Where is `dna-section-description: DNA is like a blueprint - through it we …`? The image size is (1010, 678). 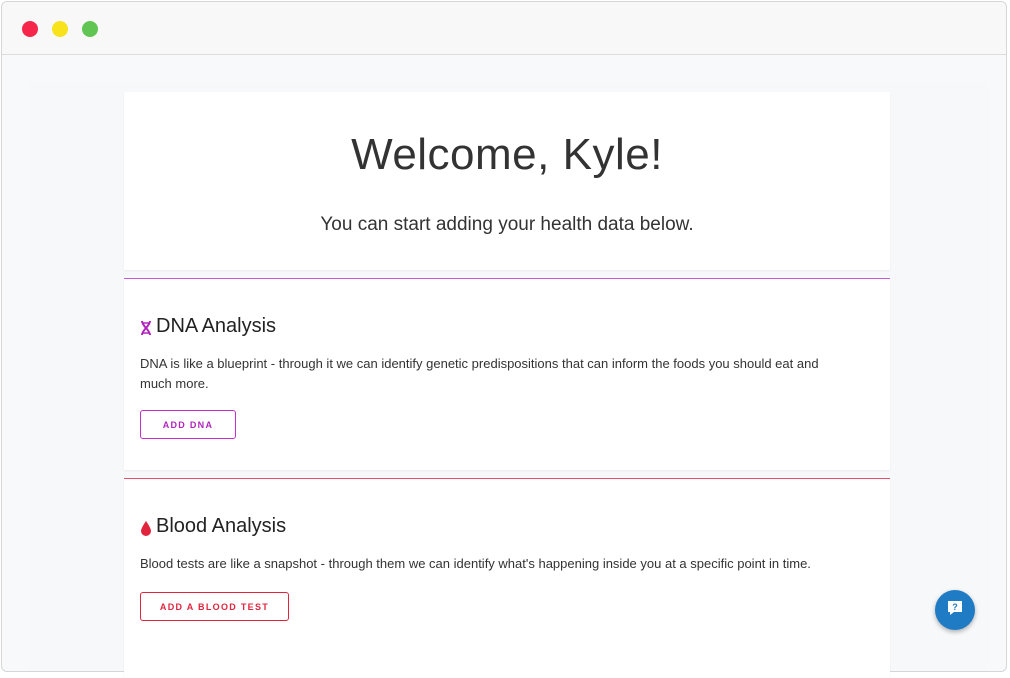
dna-section-description: DNA is like a blueprint - through it we … is located at coordinates (479, 373).